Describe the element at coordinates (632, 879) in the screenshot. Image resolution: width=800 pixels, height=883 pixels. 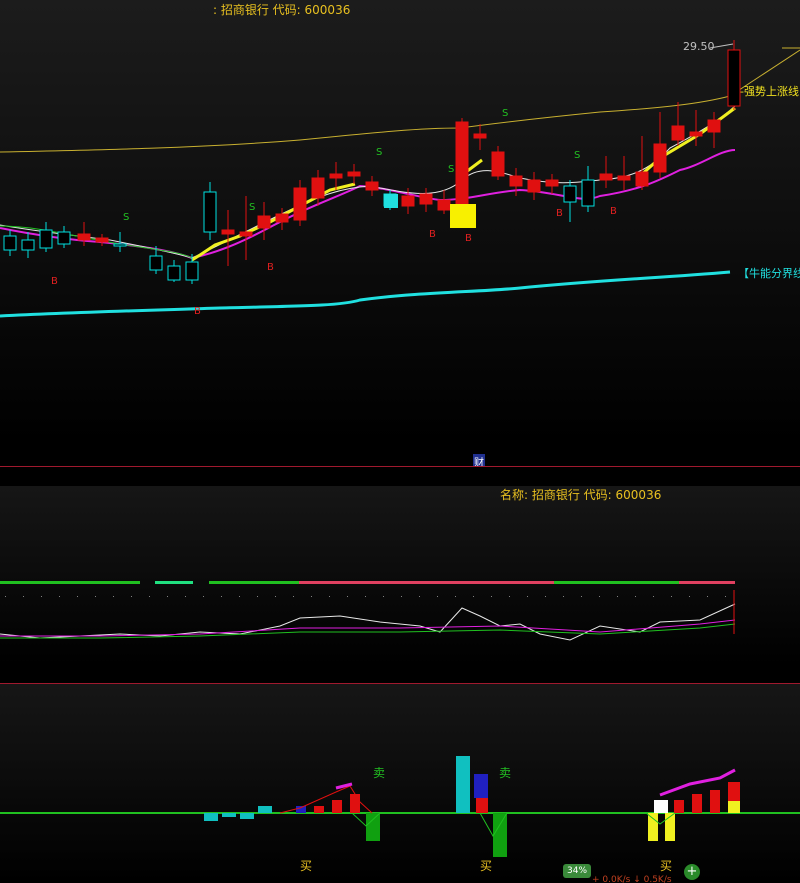
I see `speed-widget-text: + 0.0K/s ↓ 0.5K/s` at that location.